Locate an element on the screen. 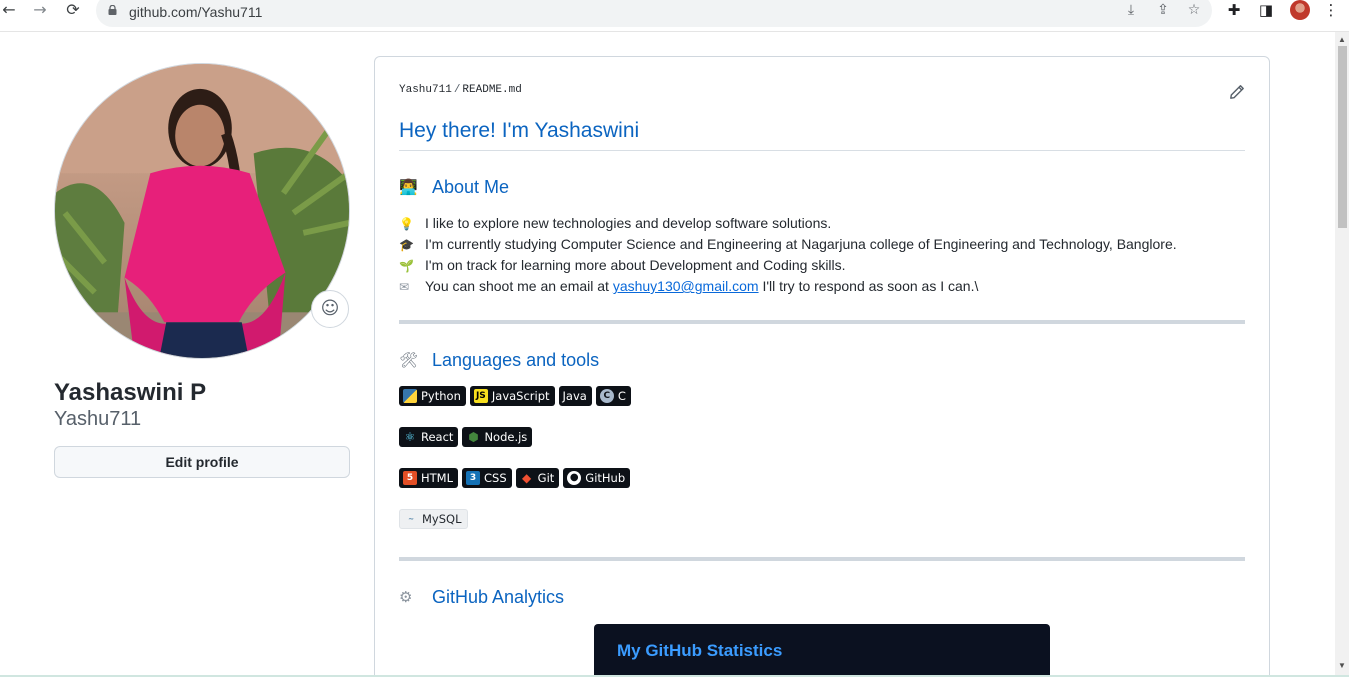 The height and width of the screenshot is (677, 1349). html5-icon: 5 is located at coordinates (410, 478).